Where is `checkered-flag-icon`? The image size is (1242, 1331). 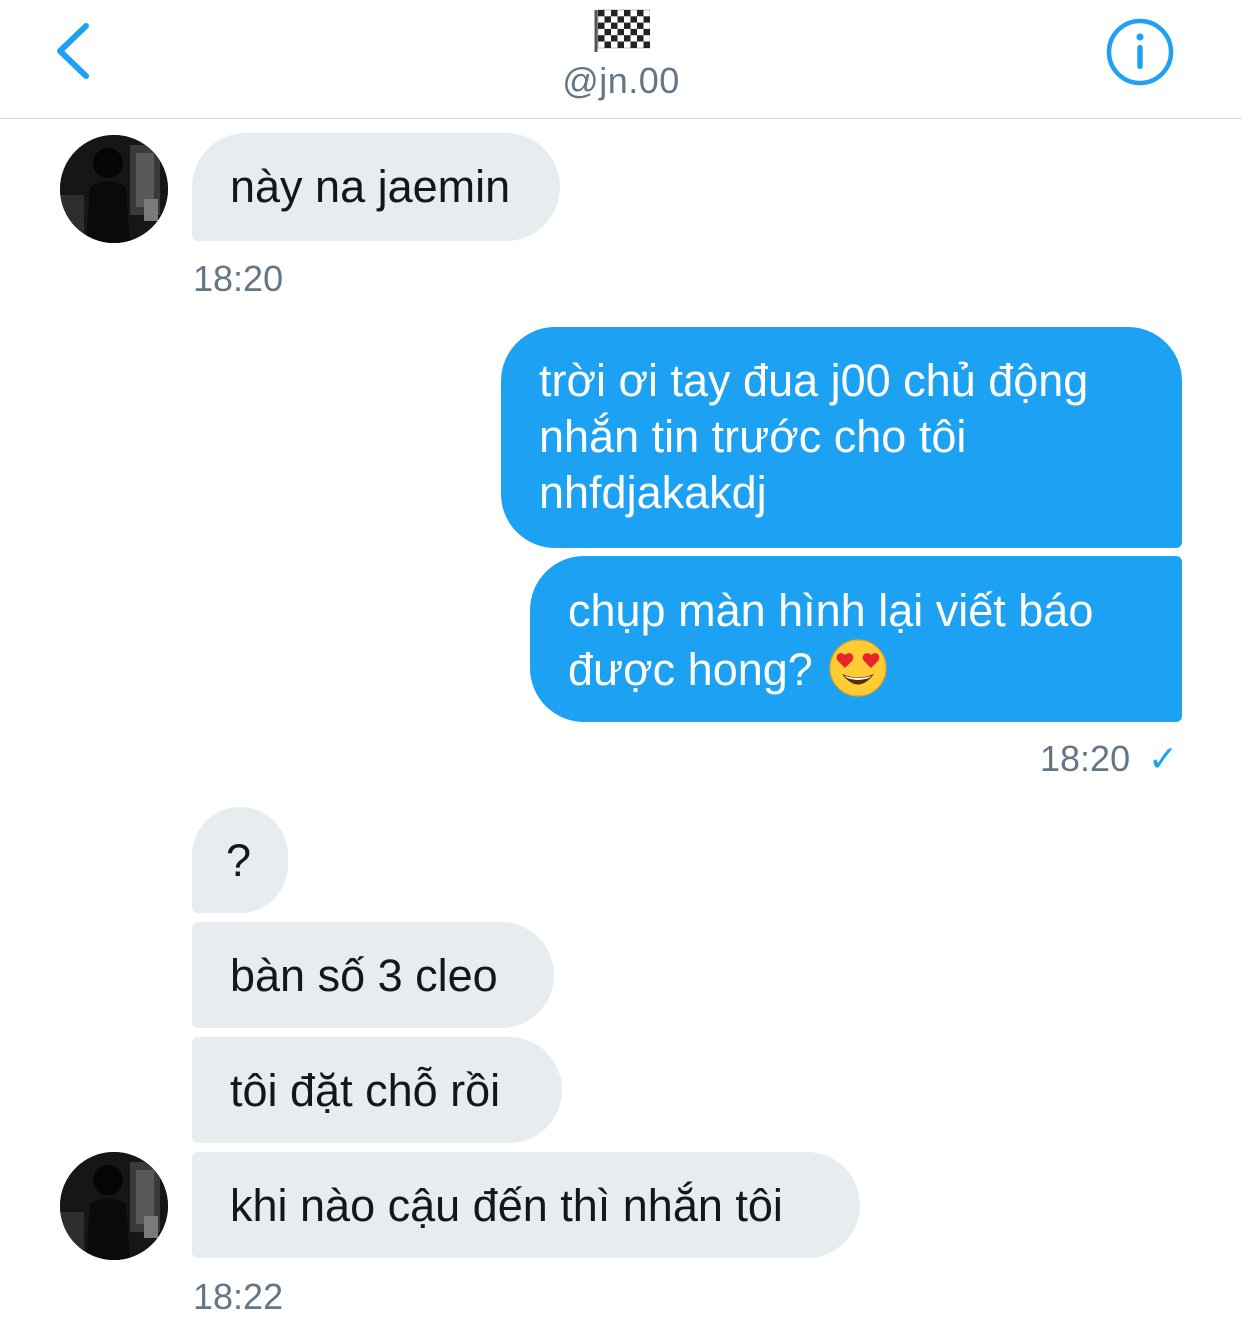
checkered-flag-icon is located at coordinates (622, 30).